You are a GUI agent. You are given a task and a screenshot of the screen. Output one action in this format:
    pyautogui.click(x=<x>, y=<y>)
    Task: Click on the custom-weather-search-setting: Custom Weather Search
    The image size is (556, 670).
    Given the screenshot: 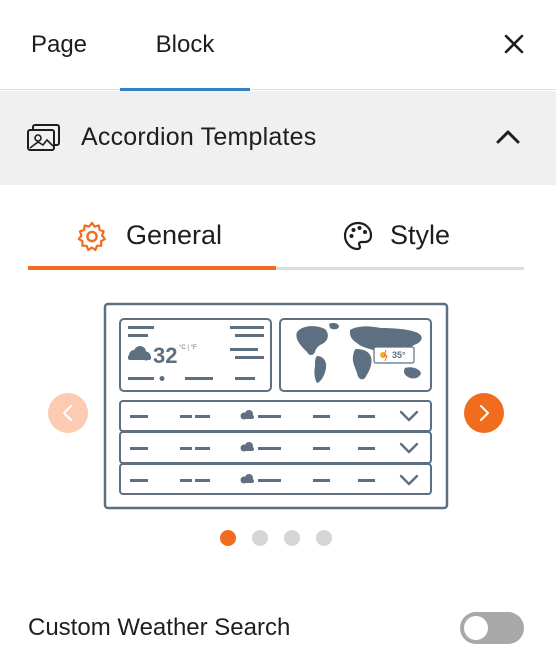 What is the action you would take?
    pyautogui.click(x=276, y=628)
    